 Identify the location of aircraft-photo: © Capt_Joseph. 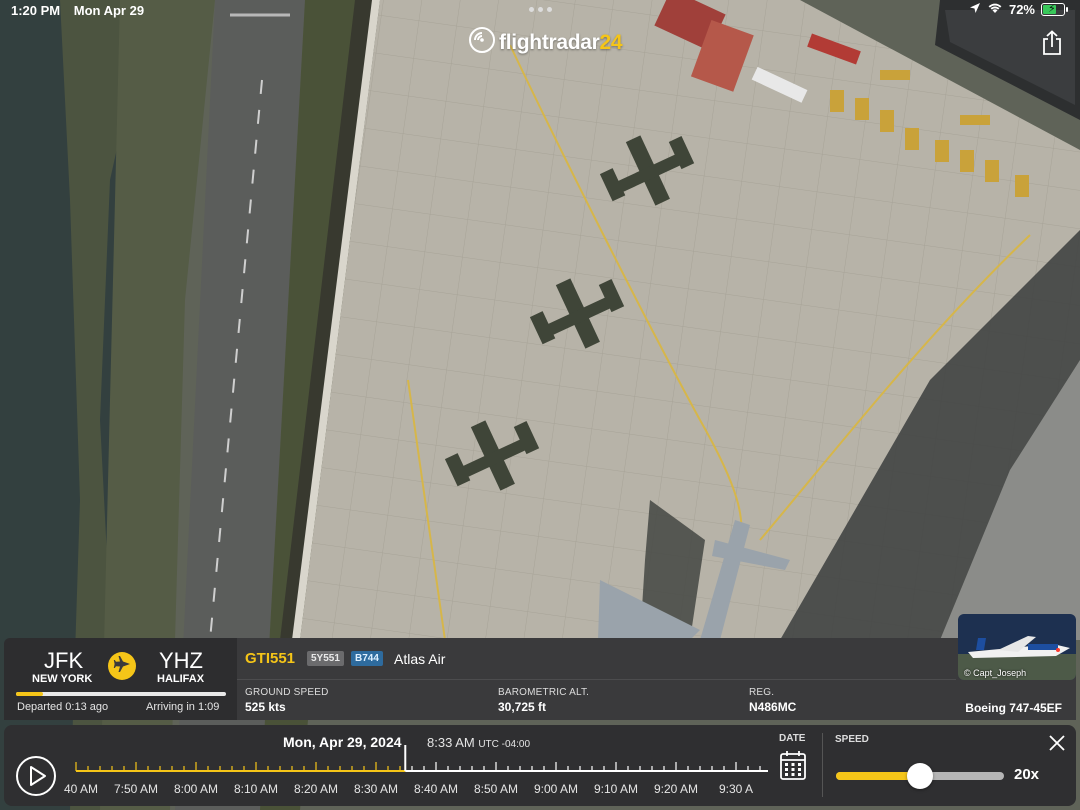
(1017, 647).